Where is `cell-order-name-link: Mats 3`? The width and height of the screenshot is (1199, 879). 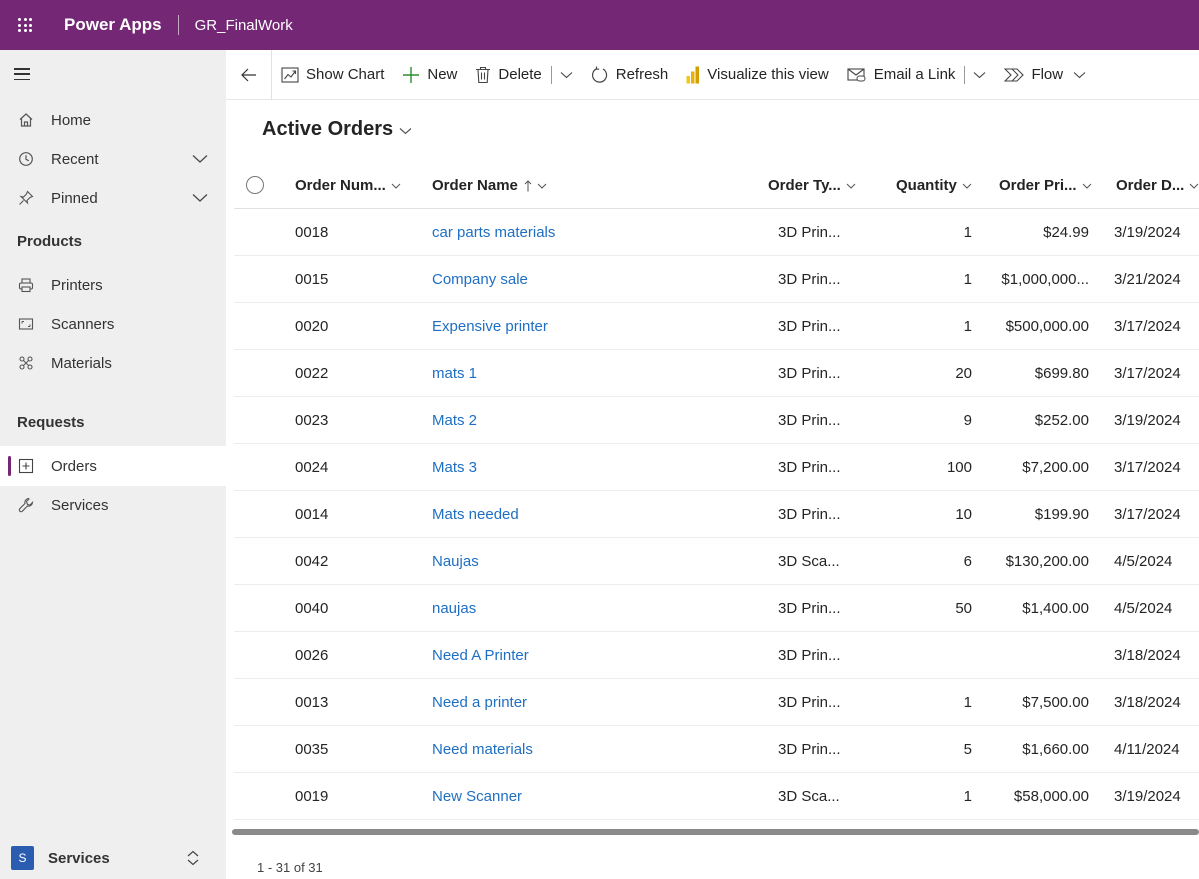 cell-order-name-link: Mats 3 is located at coordinates (454, 467).